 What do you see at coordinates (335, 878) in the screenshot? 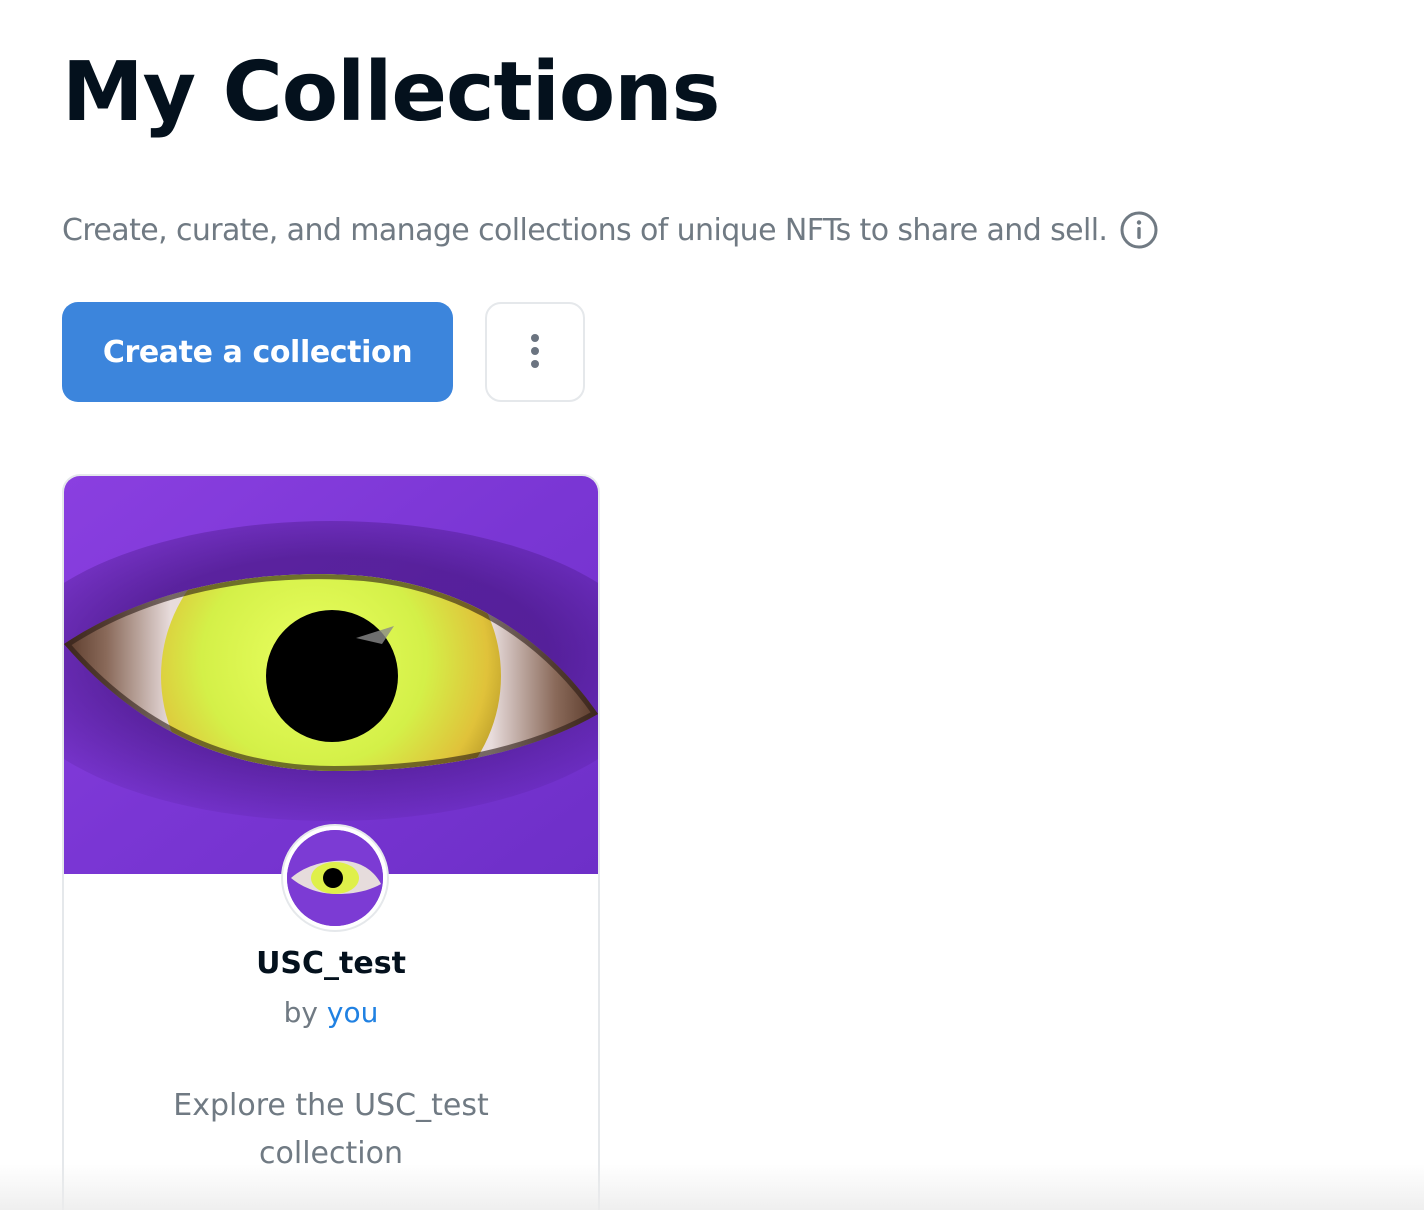
I see `collection-avatar` at bounding box center [335, 878].